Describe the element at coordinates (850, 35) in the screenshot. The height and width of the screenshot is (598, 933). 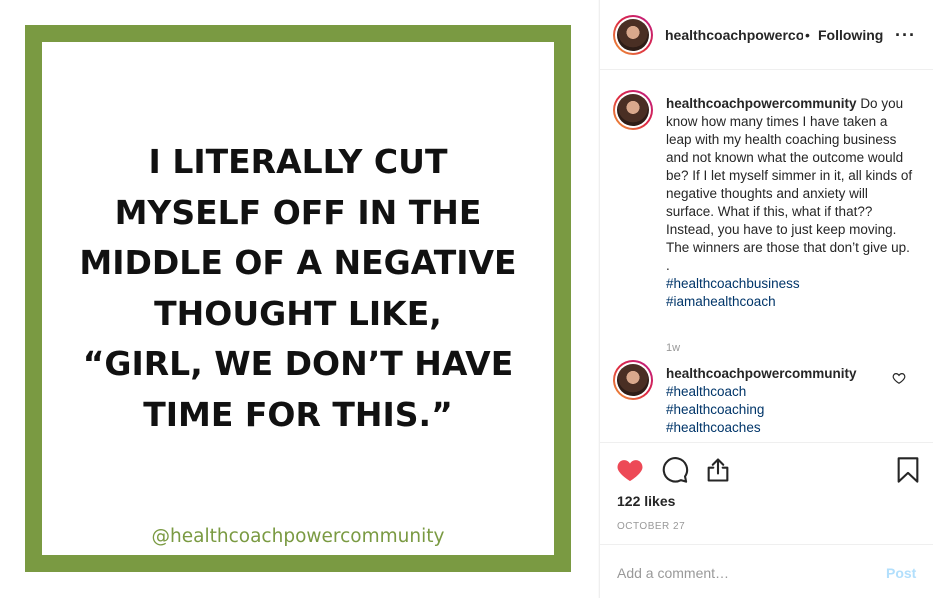
I see `following-button: Following` at that location.